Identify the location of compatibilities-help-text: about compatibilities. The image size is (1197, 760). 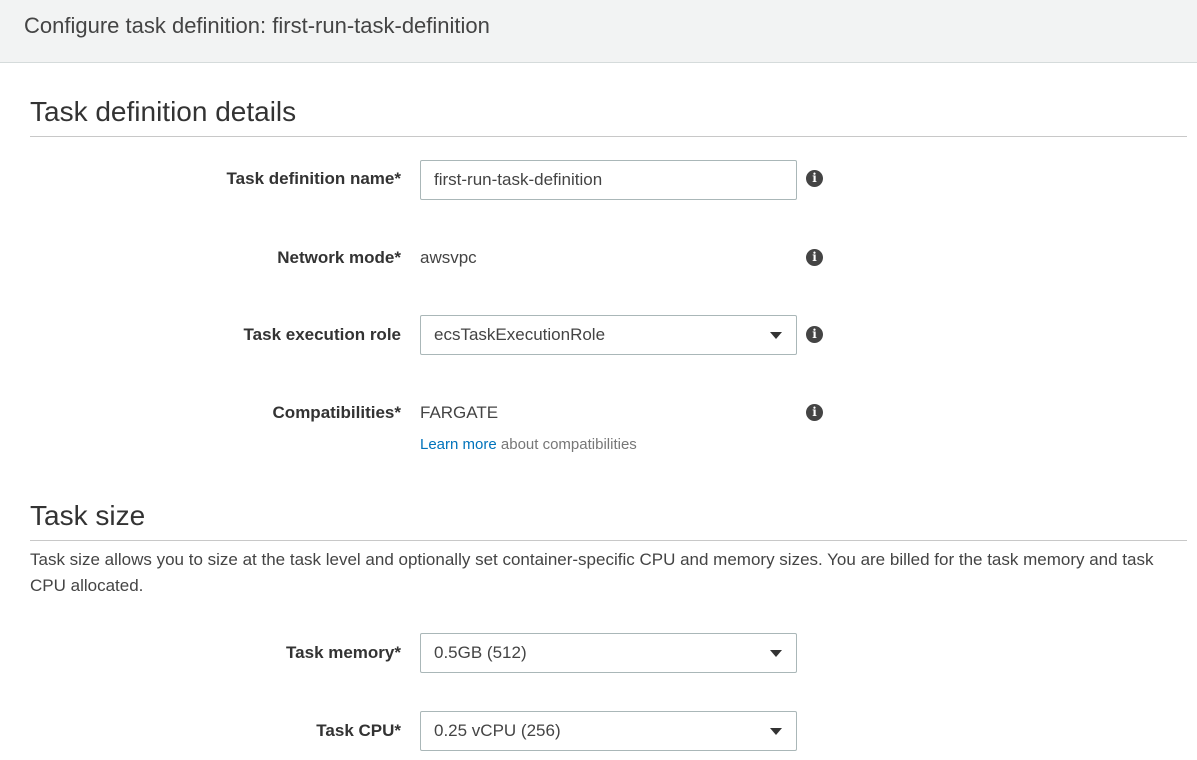
(566, 444).